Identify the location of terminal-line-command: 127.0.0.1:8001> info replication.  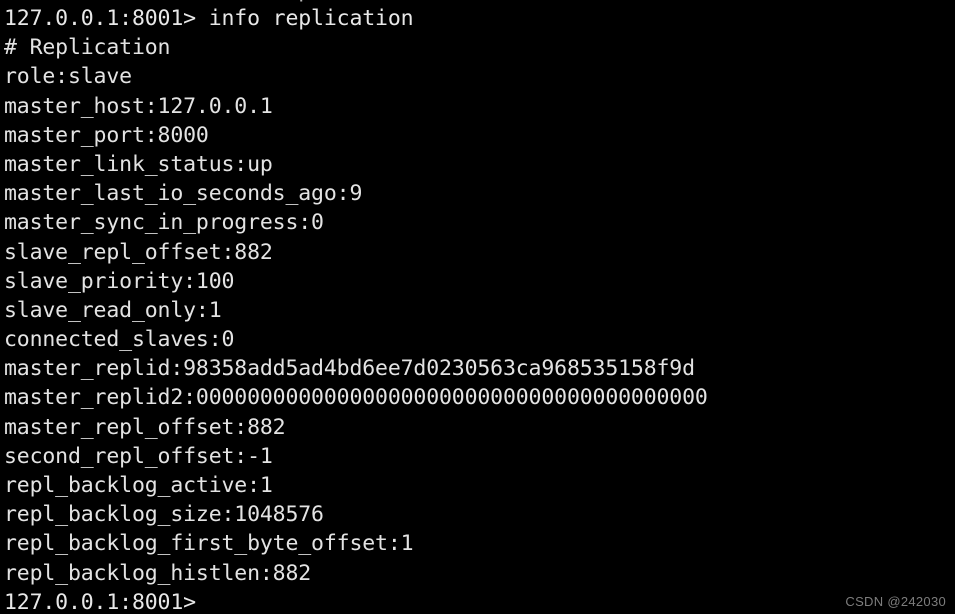
(209, 18).